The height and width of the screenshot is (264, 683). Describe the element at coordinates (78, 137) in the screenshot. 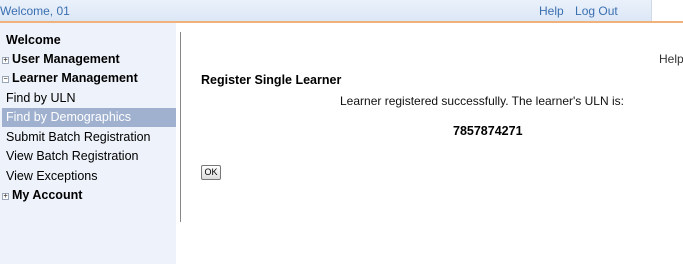

I see `sidebar-item-label: Submit Batch Registration` at that location.